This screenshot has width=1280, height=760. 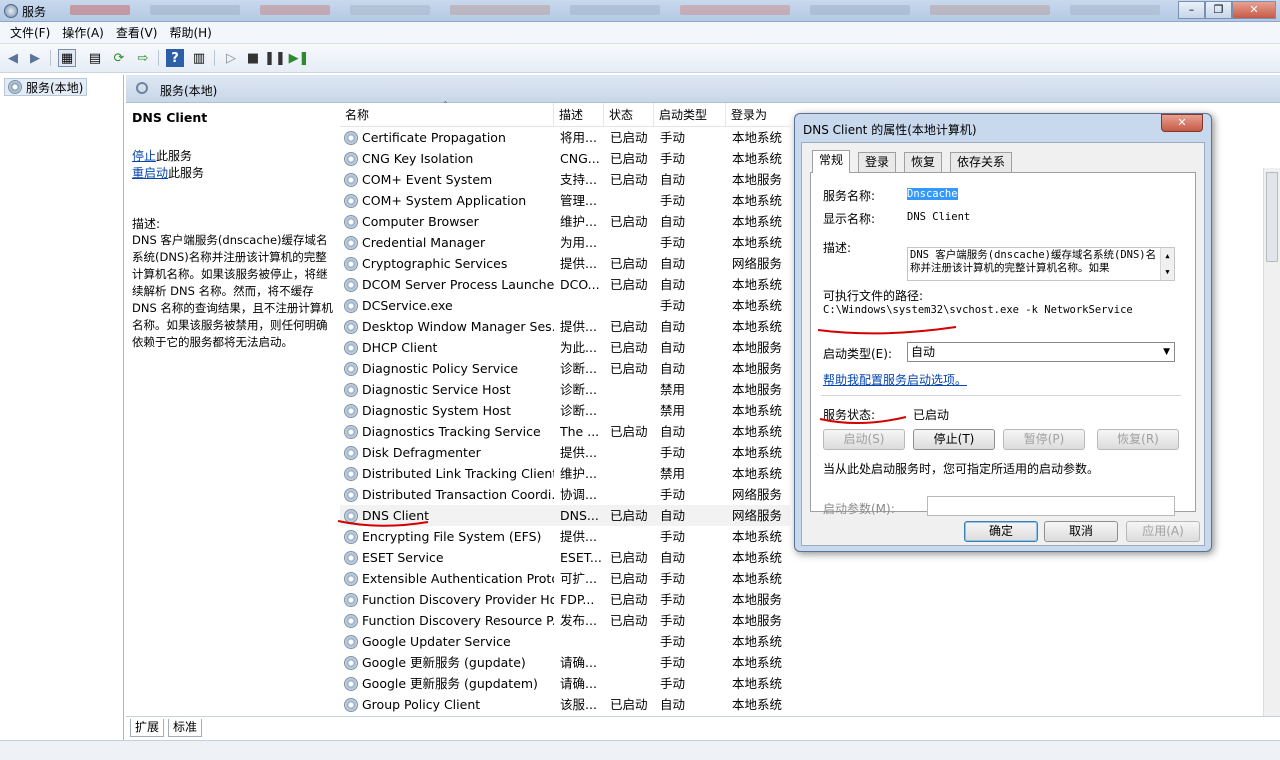 I want to click on menu-file: 文件(F), so click(x=30, y=32).